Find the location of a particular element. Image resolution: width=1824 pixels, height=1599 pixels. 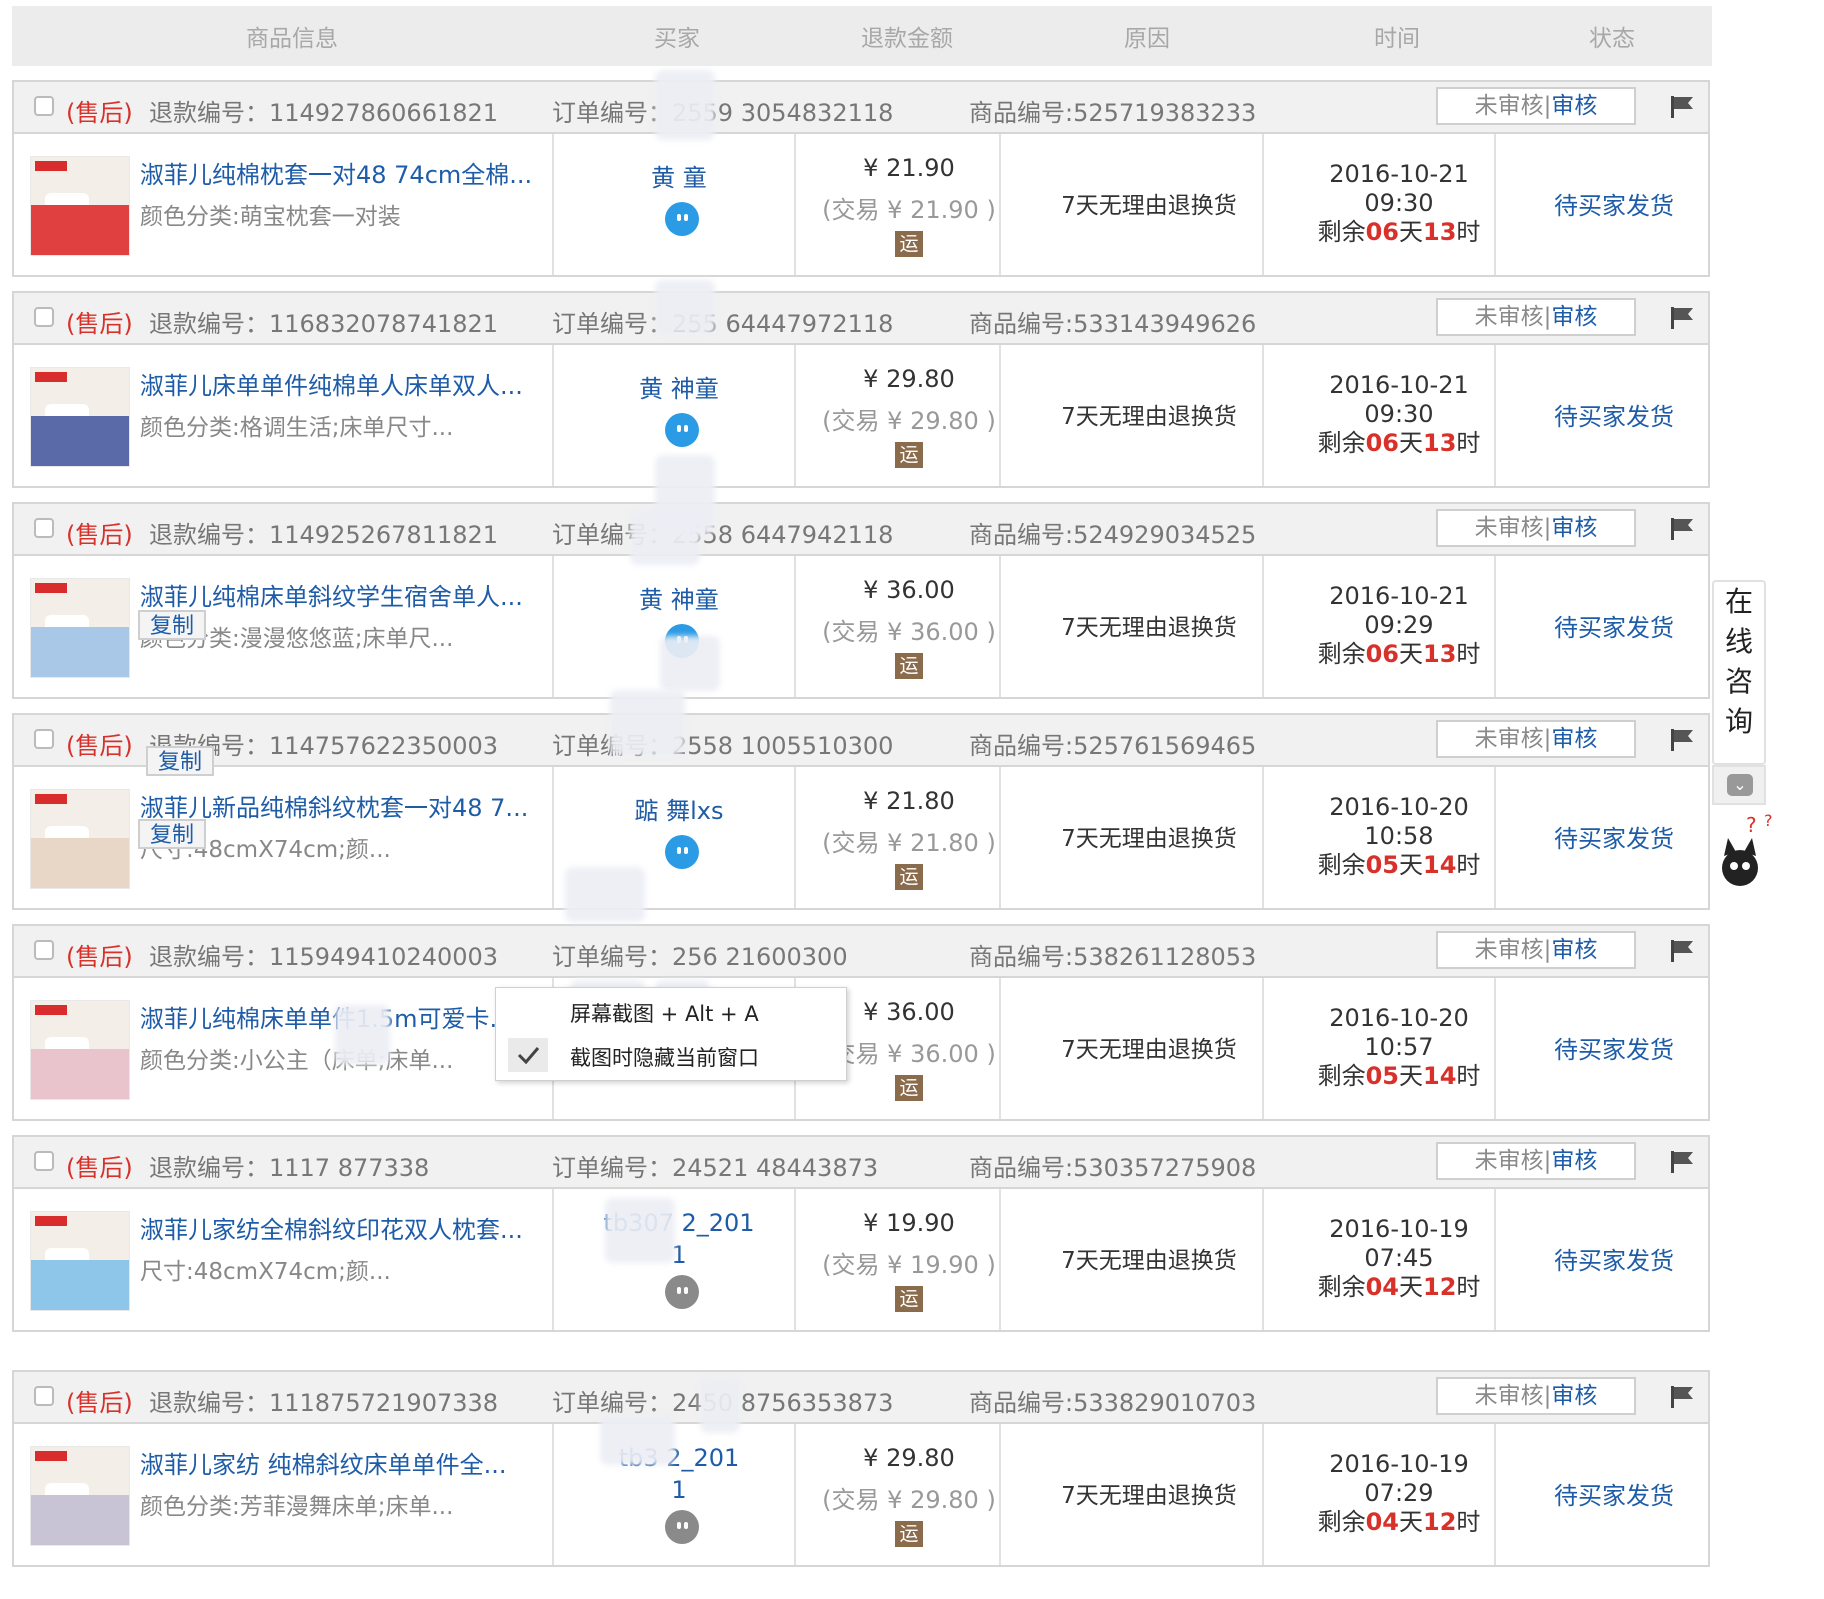

consult-char: 询 is located at coordinates (1738, 721).